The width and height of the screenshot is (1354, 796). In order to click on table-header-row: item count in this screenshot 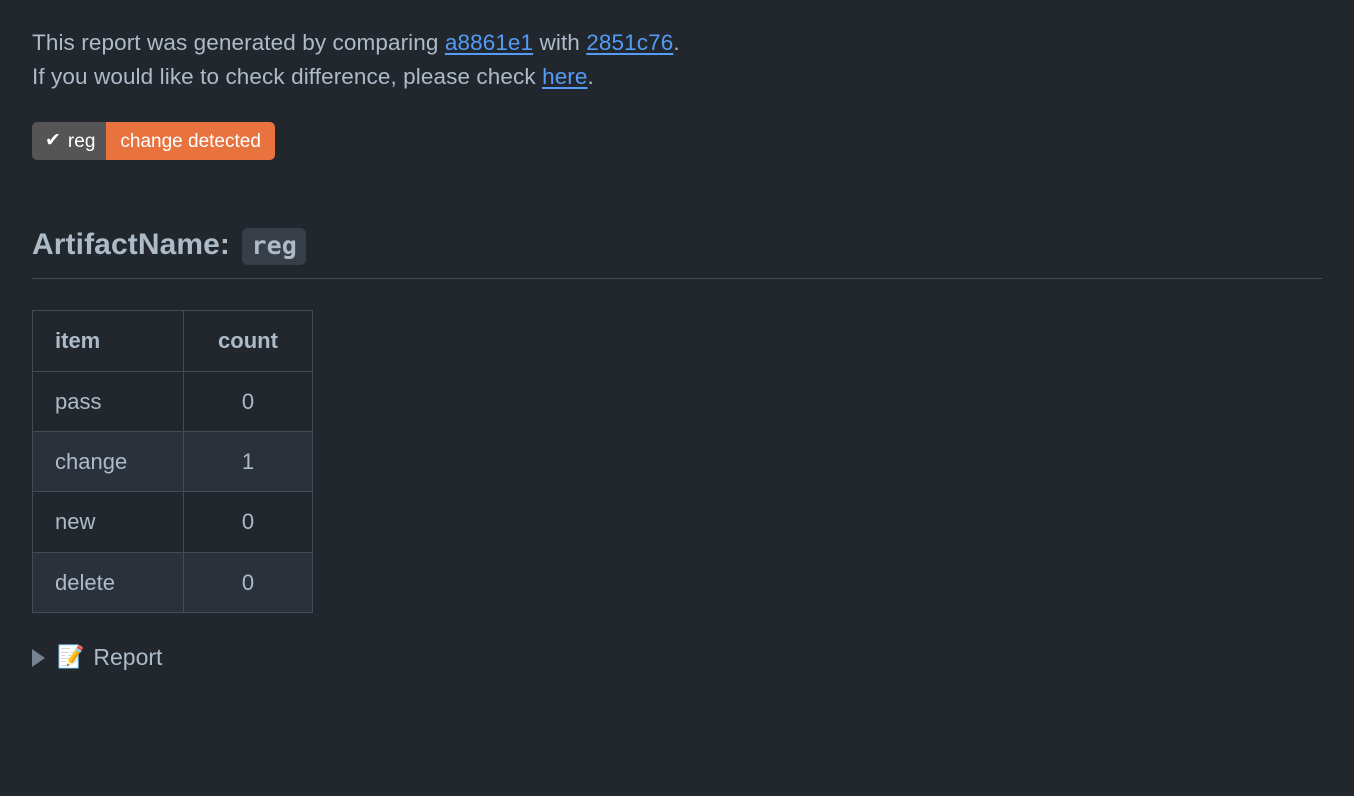, I will do `click(172, 341)`.